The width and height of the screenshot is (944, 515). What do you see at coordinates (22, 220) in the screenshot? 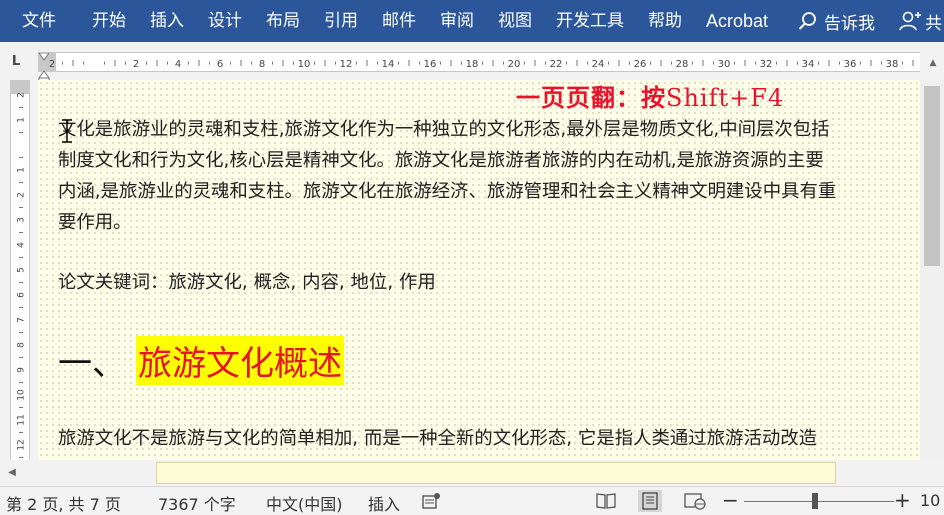
I see `ruler-number: 3` at bounding box center [22, 220].